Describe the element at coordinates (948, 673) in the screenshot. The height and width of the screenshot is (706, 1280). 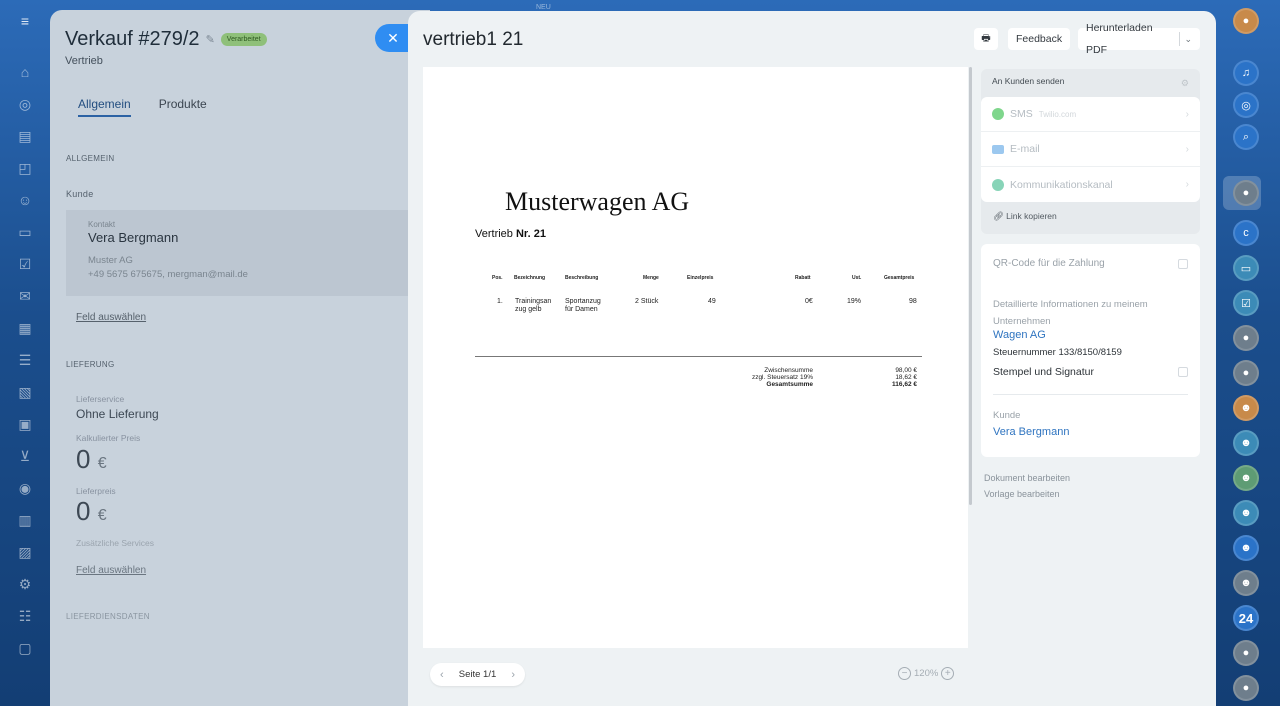
I see `zoom-in-icon: +` at that location.